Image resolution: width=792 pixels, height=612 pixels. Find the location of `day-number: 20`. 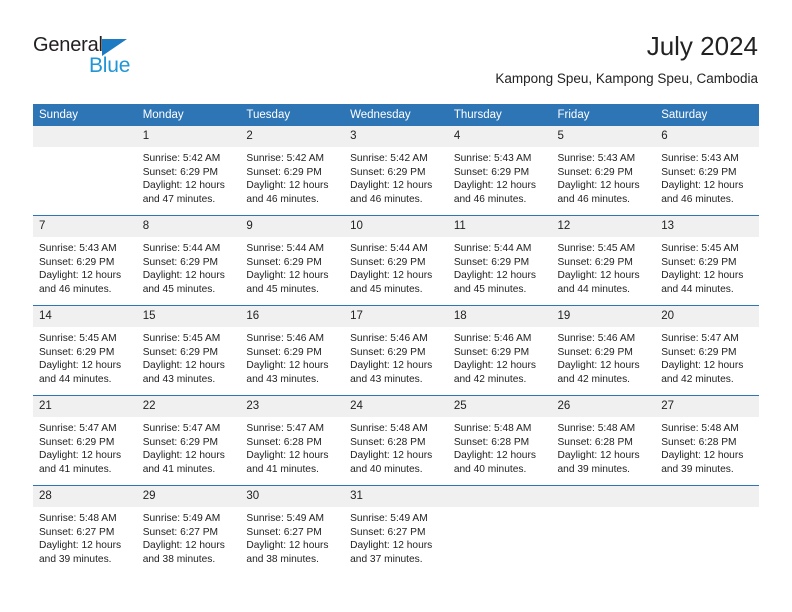

day-number: 20 is located at coordinates (707, 316).